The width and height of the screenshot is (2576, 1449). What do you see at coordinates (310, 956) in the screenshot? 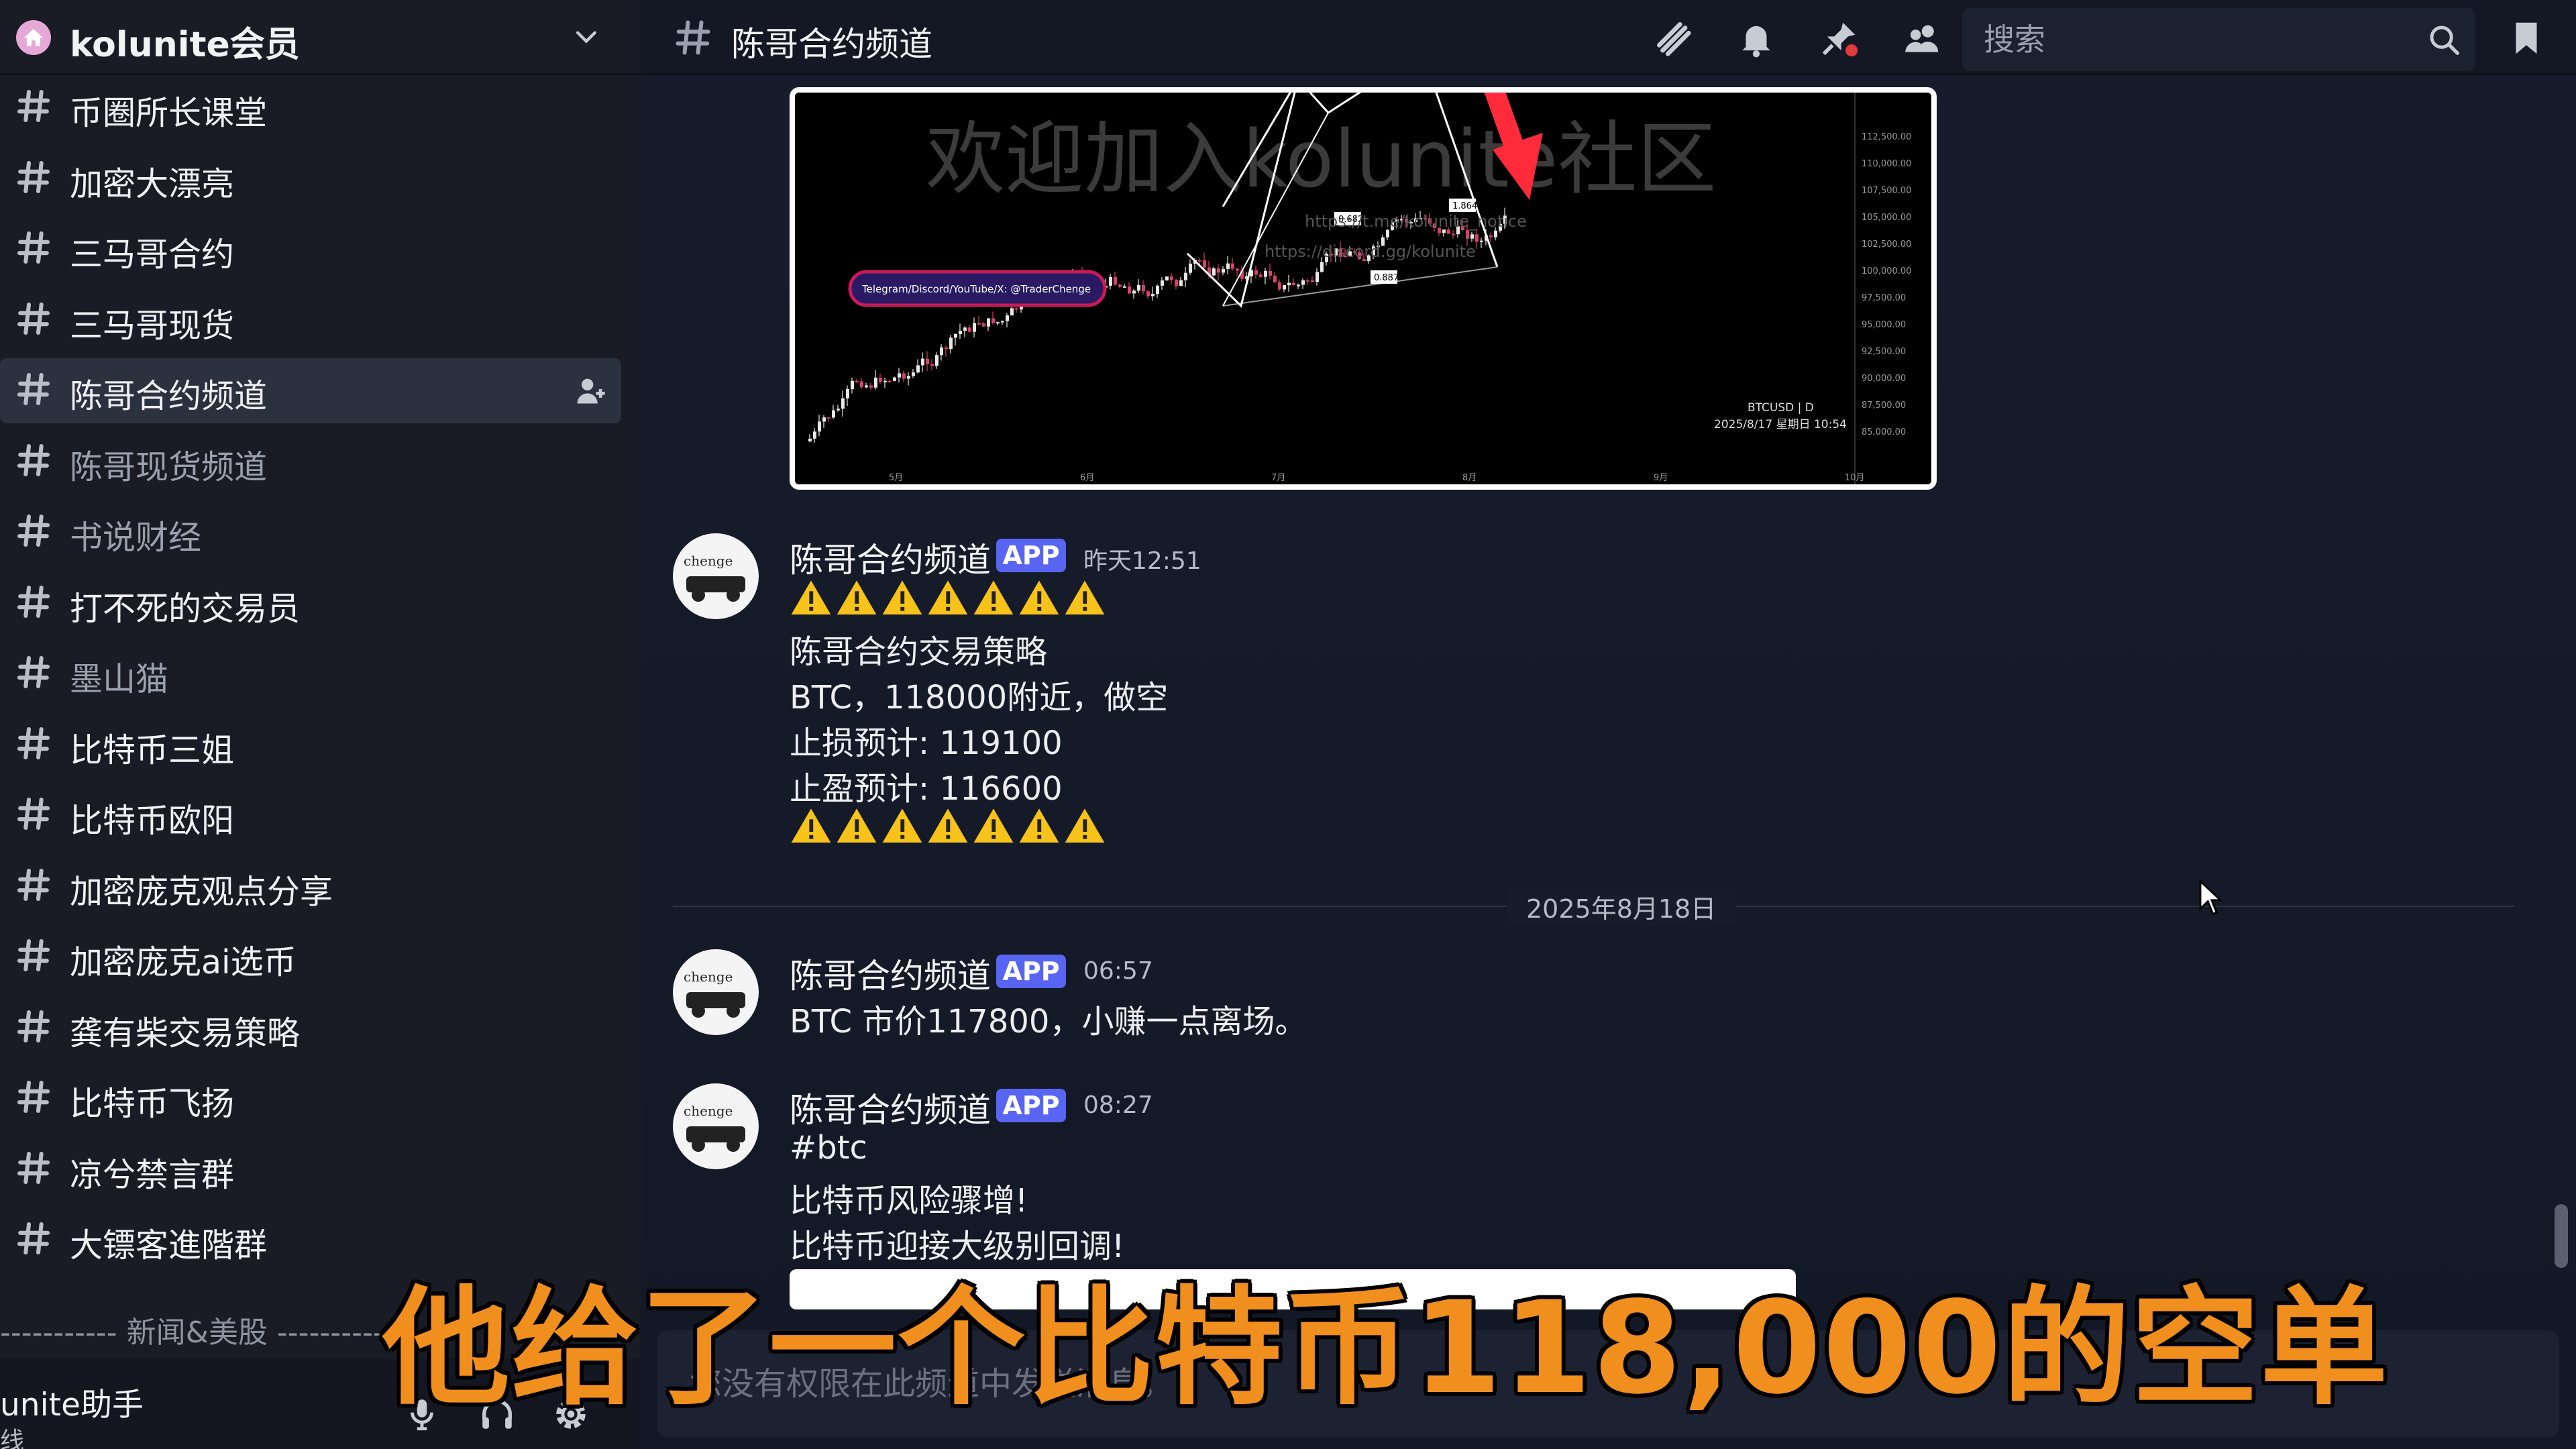
I see `channel-item: 加密庞克ai选币` at bounding box center [310, 956].